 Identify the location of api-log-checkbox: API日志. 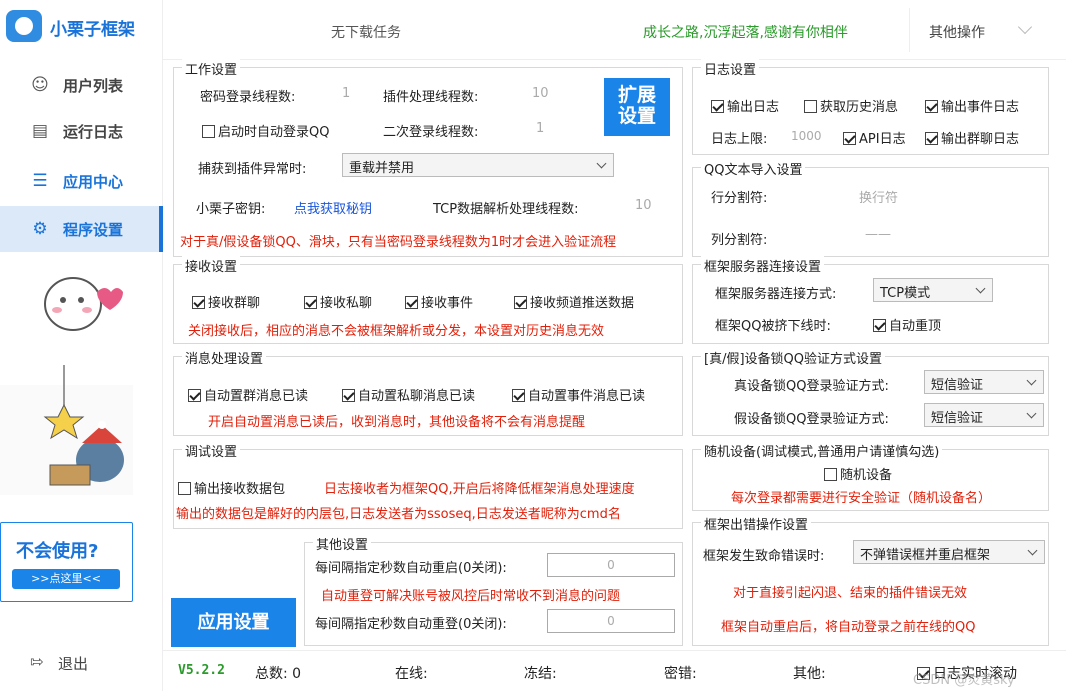
(874, 137).